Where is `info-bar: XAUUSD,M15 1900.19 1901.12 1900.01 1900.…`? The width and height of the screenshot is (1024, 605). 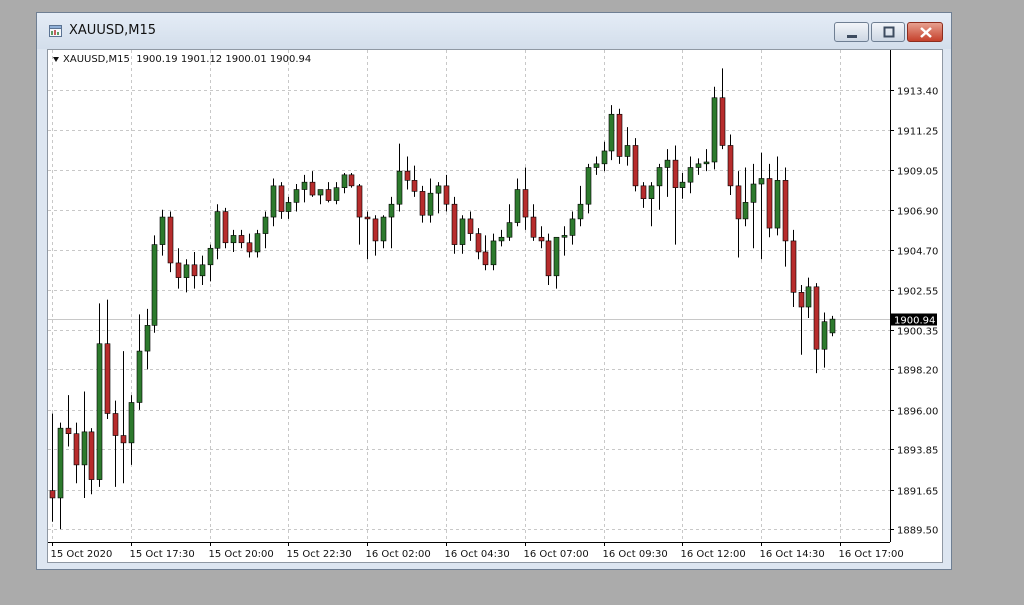 info-bar: XAUUSD,M15 1900.19 1901.12 1900.01 1900.… is located at coordinates (182, 59).